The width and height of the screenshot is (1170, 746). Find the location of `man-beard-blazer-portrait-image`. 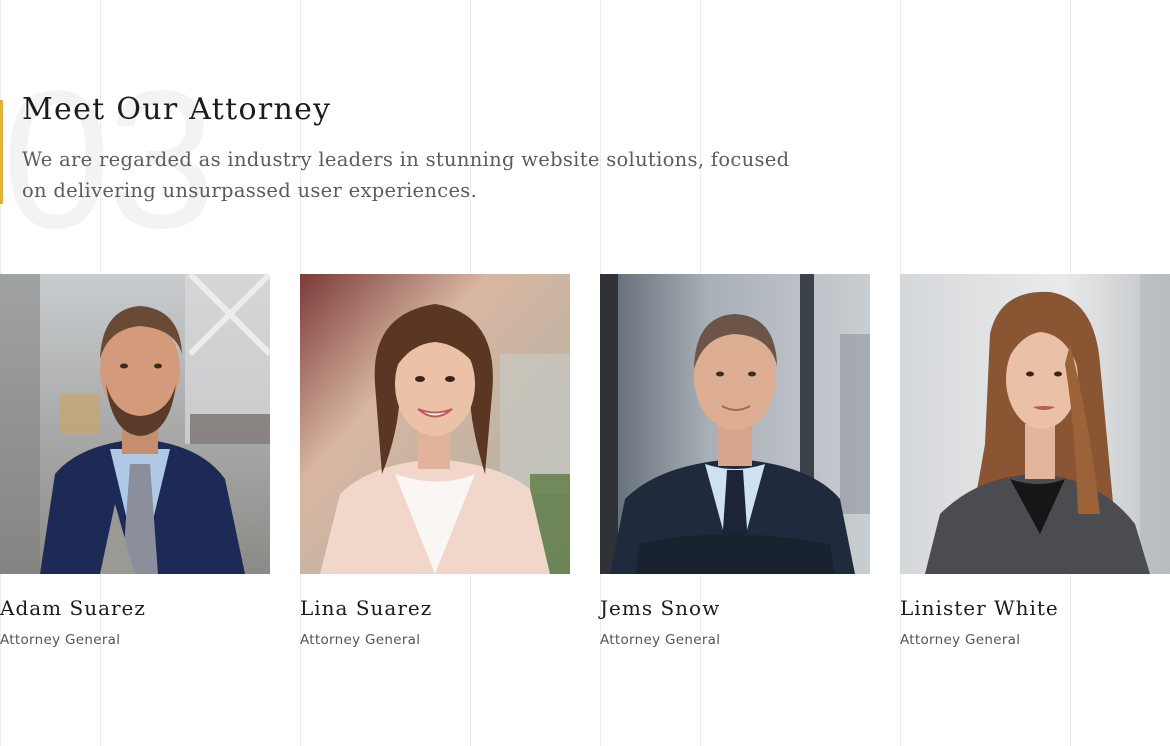

man-beard-blazer-portrait-image is located at coordinates (135, 424).